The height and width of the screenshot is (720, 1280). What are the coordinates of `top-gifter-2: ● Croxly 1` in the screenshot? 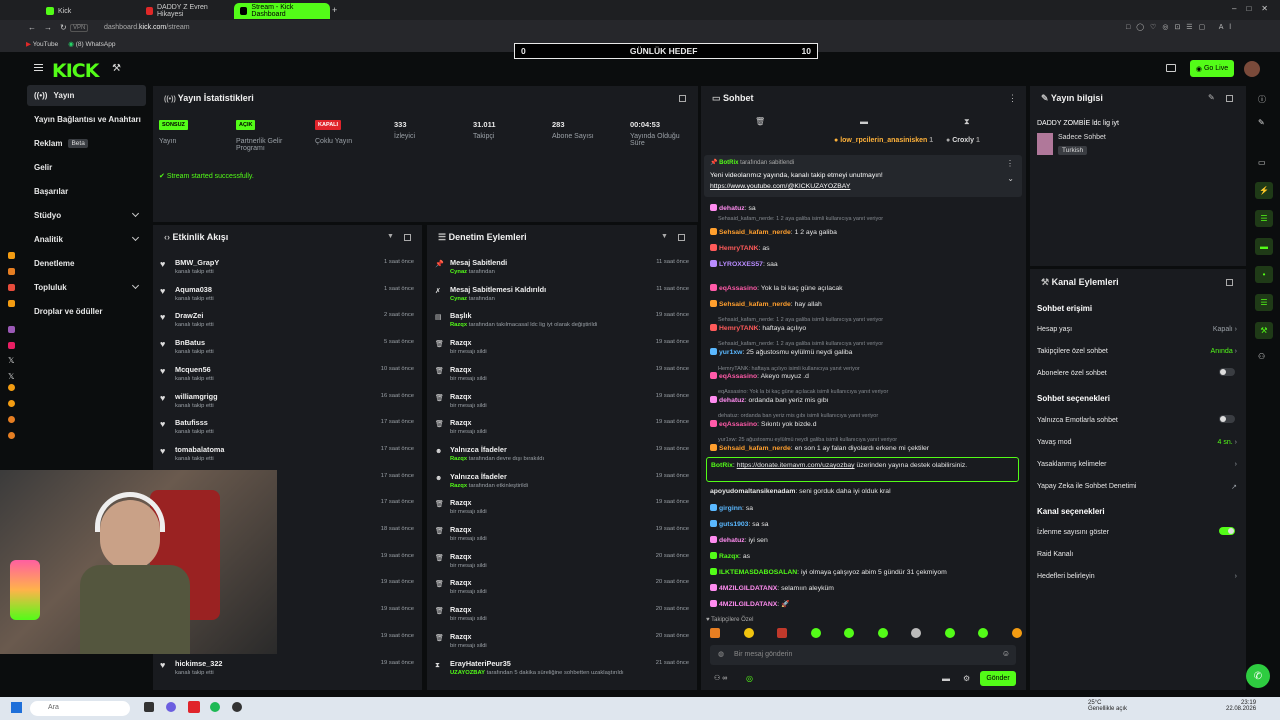 It's located at (963, 140).